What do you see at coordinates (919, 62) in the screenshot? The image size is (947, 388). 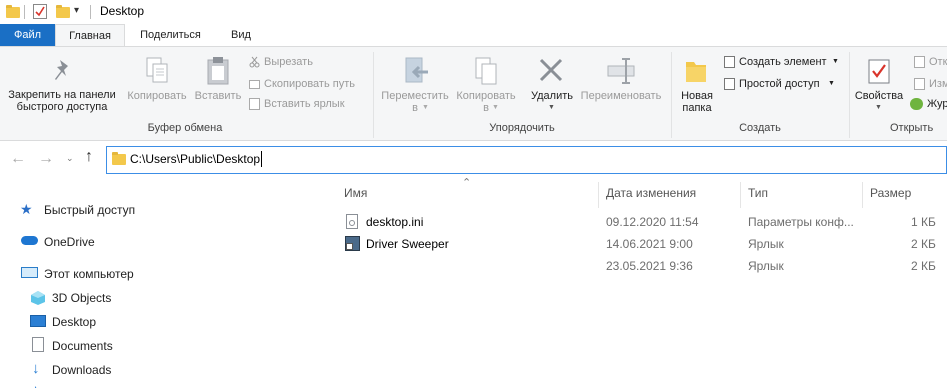 I see `open-icon` at bounding box center [919, 62].